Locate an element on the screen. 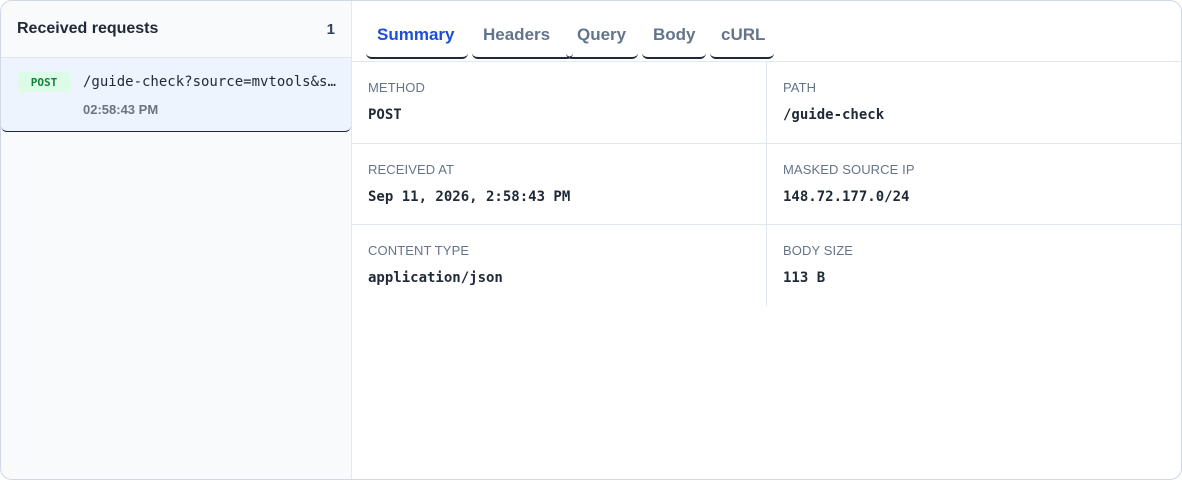  summary-source-ip: MASKED SOURCE IP 148.72.177.0/24 is located at coordinates (974, 184).